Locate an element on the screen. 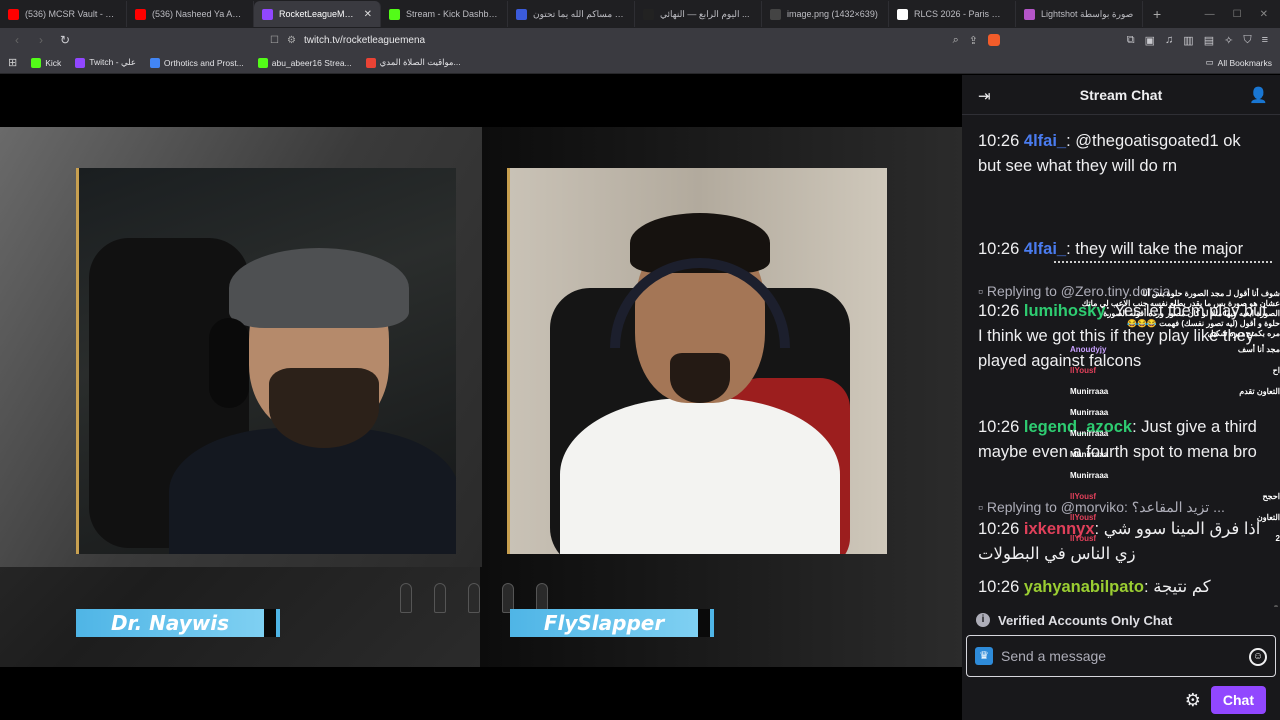  overlay-entry: llYousf 2 is located at coordinates (1164, 538).